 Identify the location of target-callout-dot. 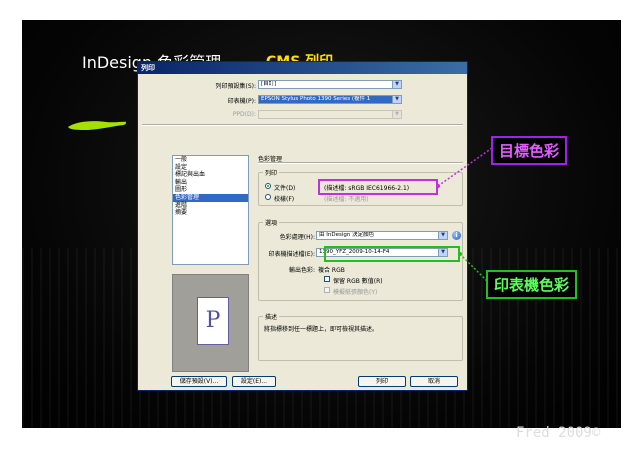
(438, 186).